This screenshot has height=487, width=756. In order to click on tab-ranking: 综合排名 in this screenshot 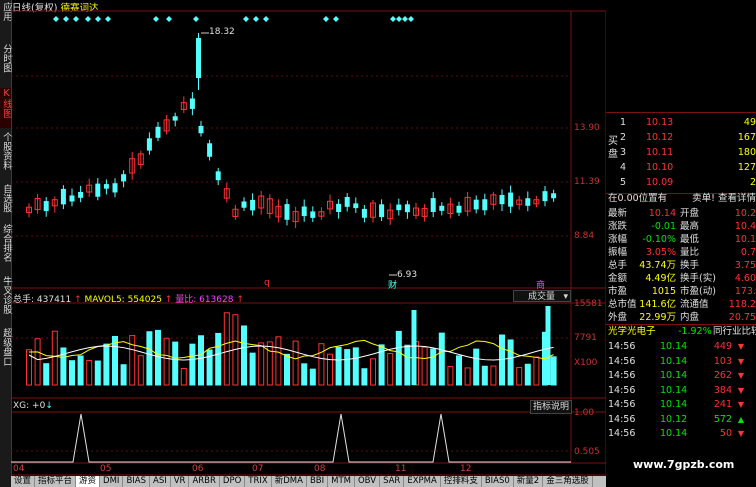, I will do `click(6, 248)`.